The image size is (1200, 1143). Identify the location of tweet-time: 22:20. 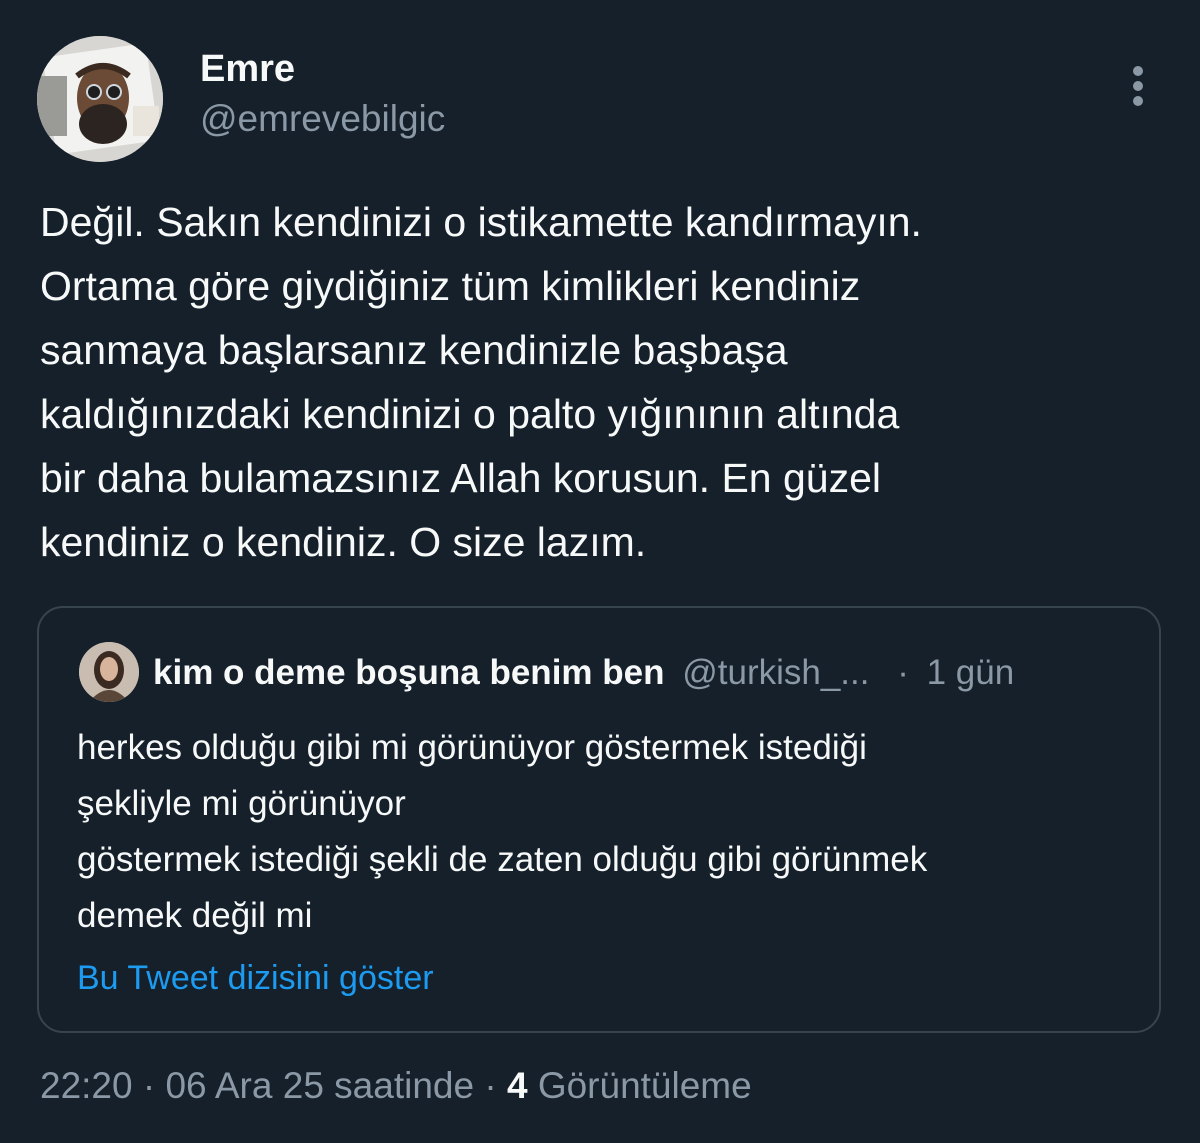
(86, 1085).